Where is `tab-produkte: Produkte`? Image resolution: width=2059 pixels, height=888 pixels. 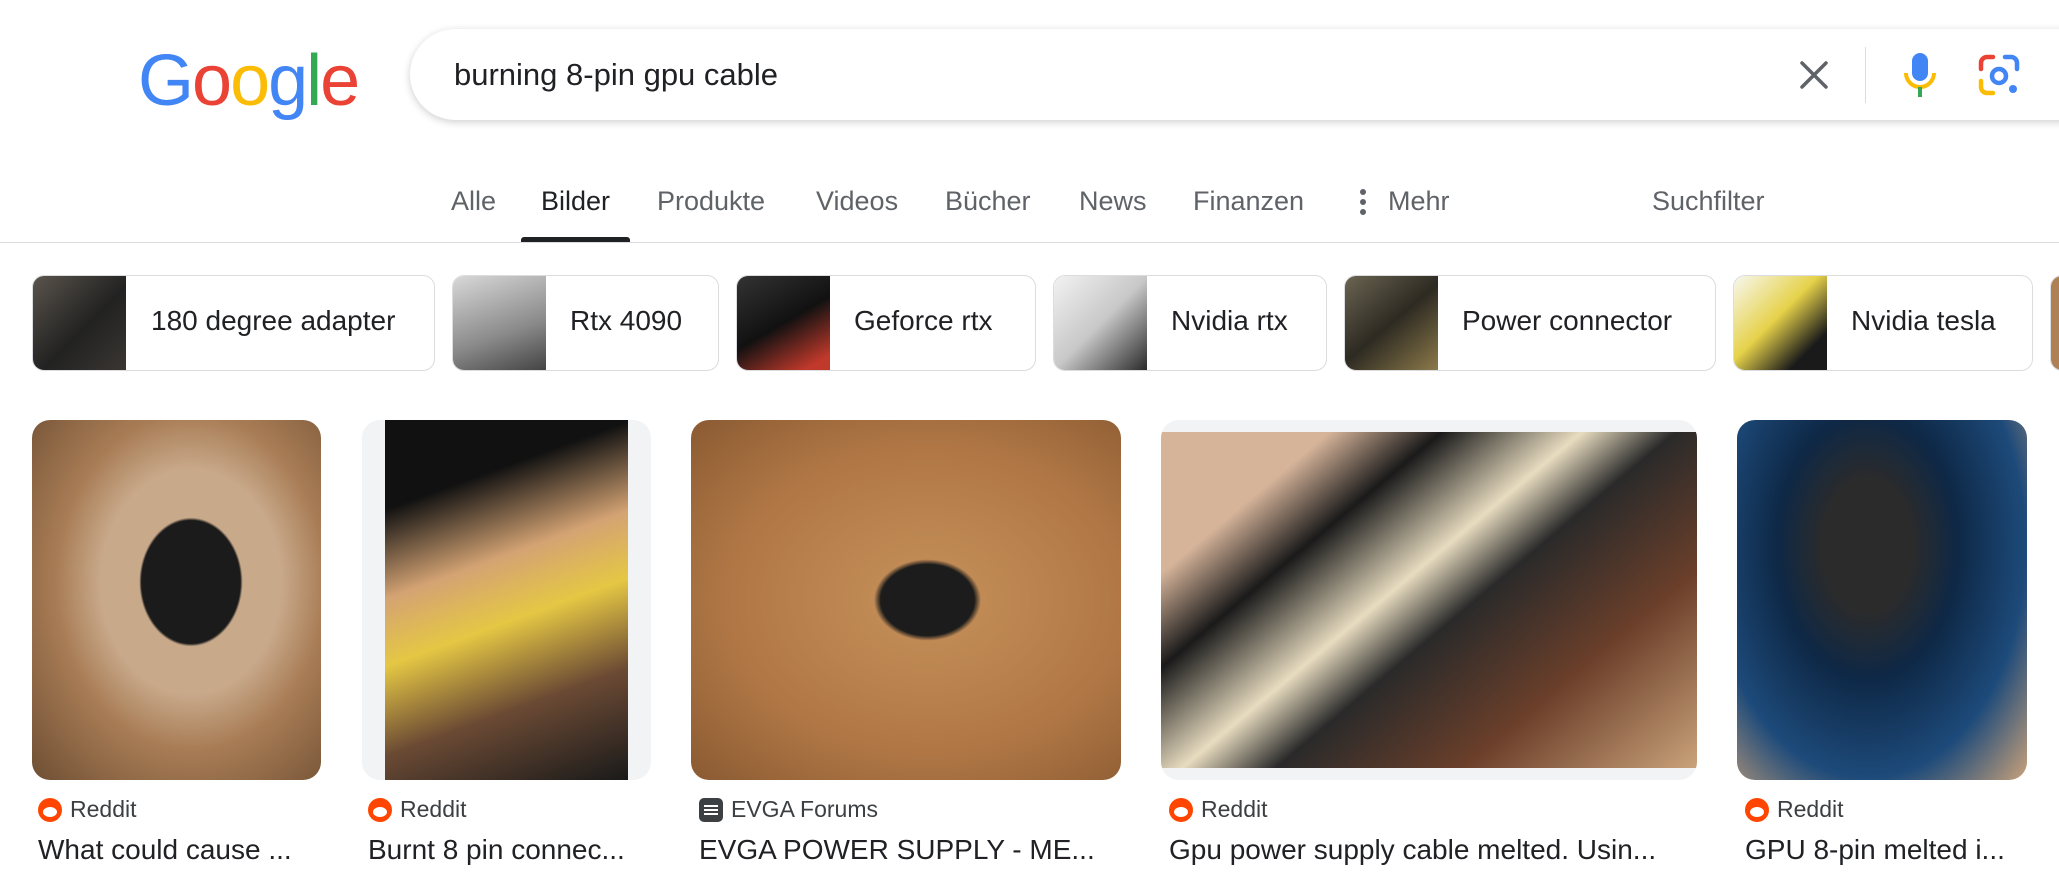 tab-produkte: Produkte is located at coordinates (711, 206).